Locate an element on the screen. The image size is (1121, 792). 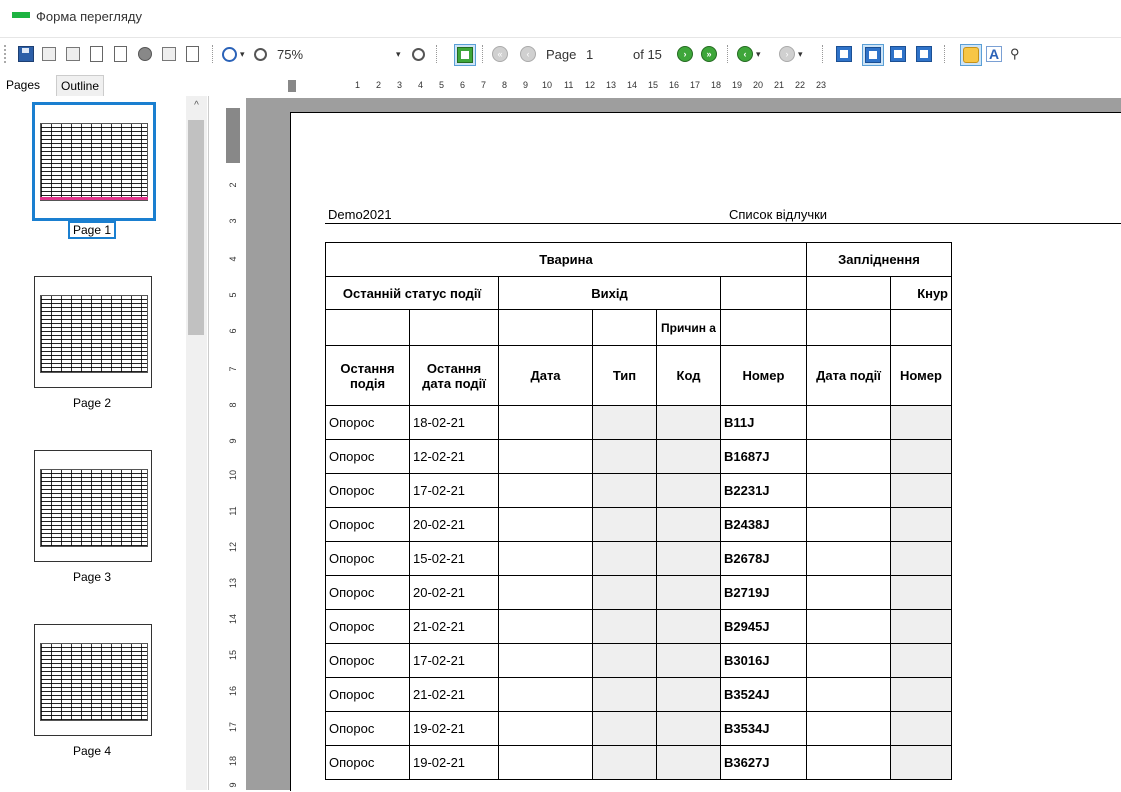
page-thumbnail-label: Page 3 is located at coordinates (92, 577).